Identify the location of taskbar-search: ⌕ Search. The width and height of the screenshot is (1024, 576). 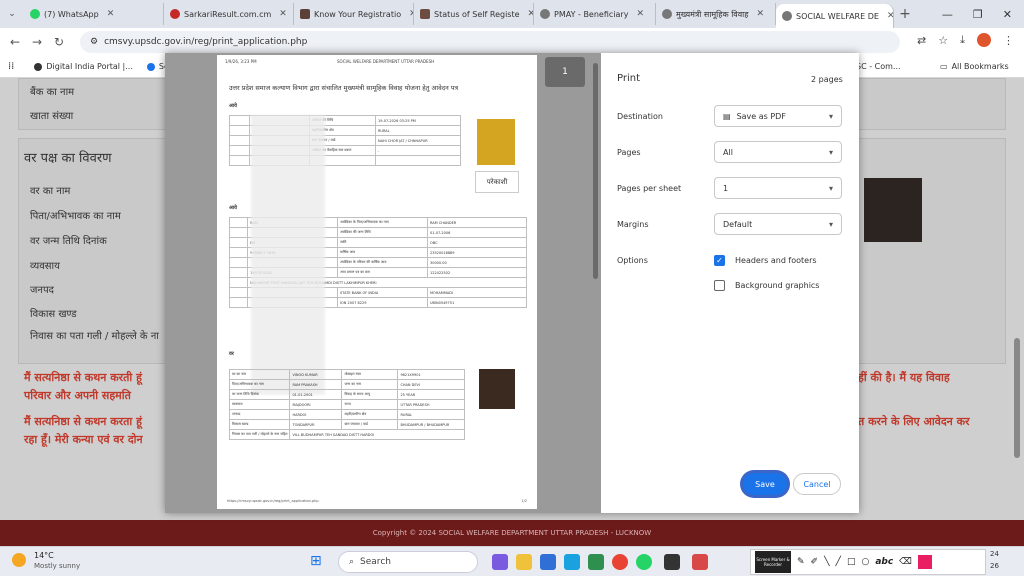
(408, 562).